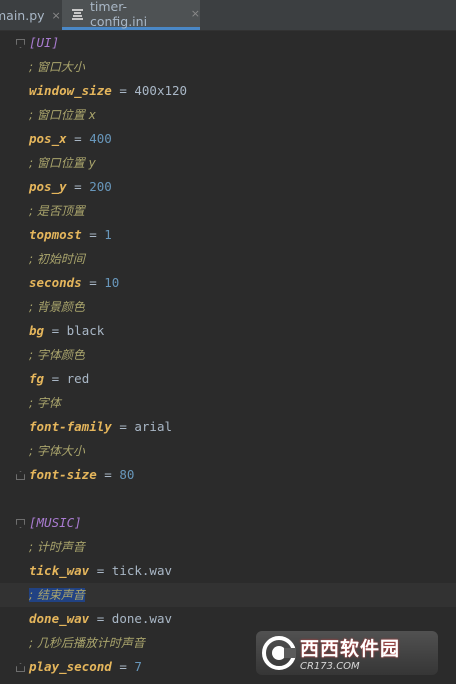 The width and height of the screenshot is (456, 684). What do you see at coordinates (78, 378) in the screenshot?
I see `ini-value: red` at bounding box center [78, 378].